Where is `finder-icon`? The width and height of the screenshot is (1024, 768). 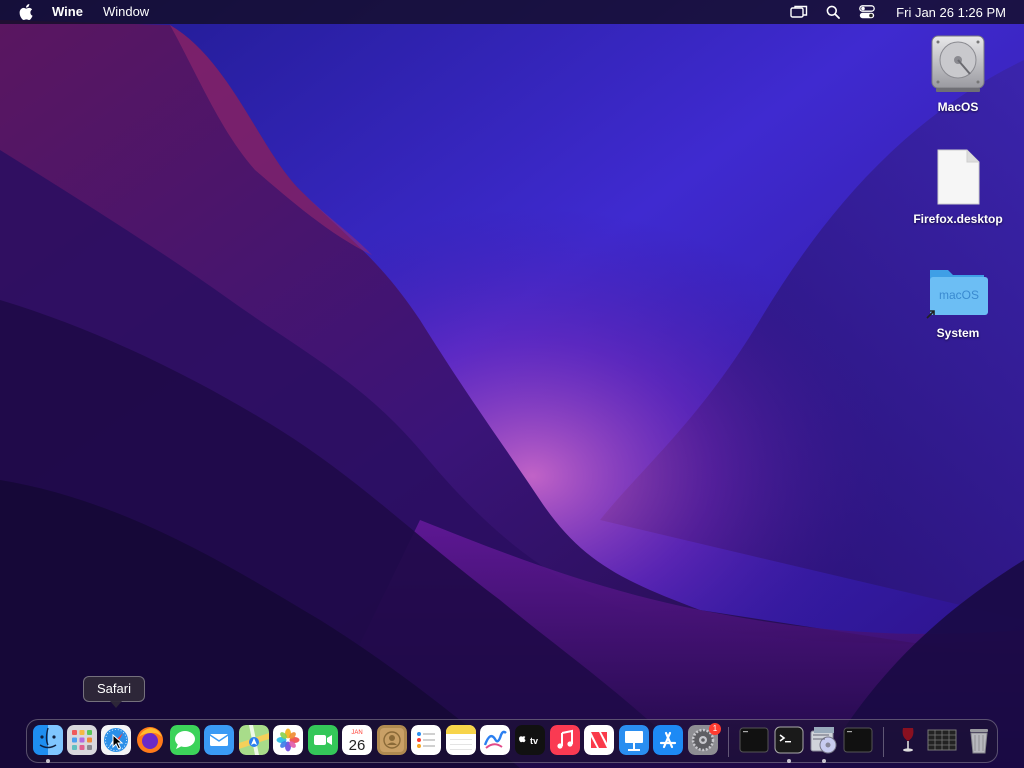 finder-icon is located at coordinates (48, 740).